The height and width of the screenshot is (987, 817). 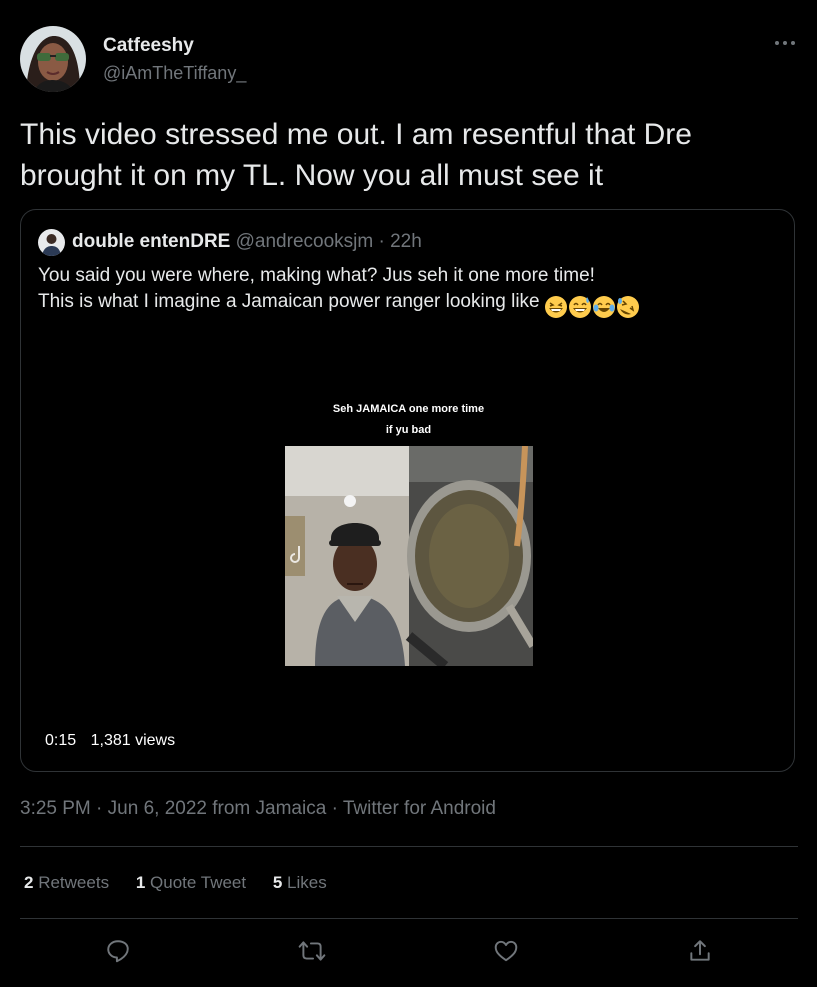 I want to click on quote-avatar-image, so click(x=51, y=242).